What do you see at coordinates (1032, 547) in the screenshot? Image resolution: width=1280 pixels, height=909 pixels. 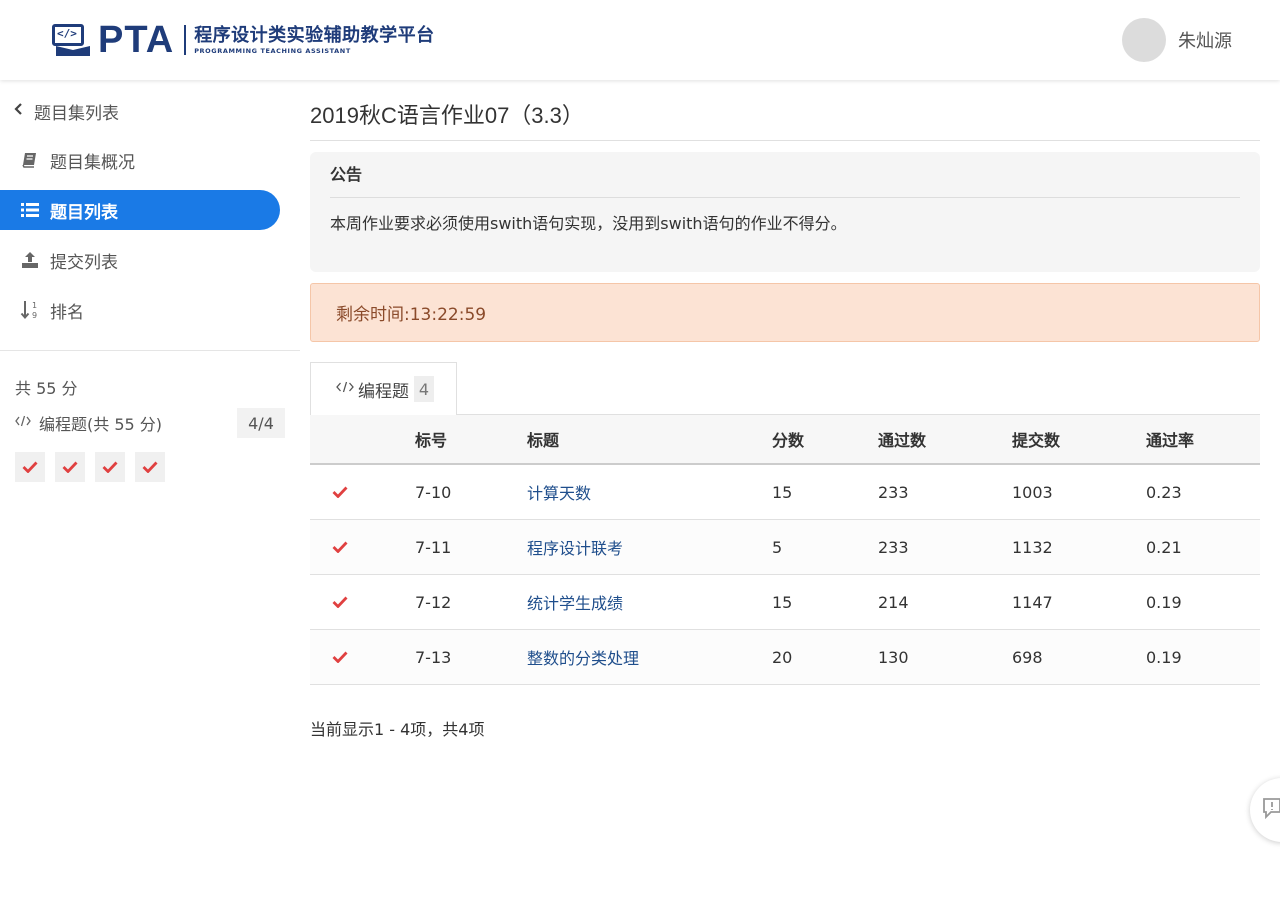 I see `problem-submitted: 1132` at bounding box center [1032, 547].